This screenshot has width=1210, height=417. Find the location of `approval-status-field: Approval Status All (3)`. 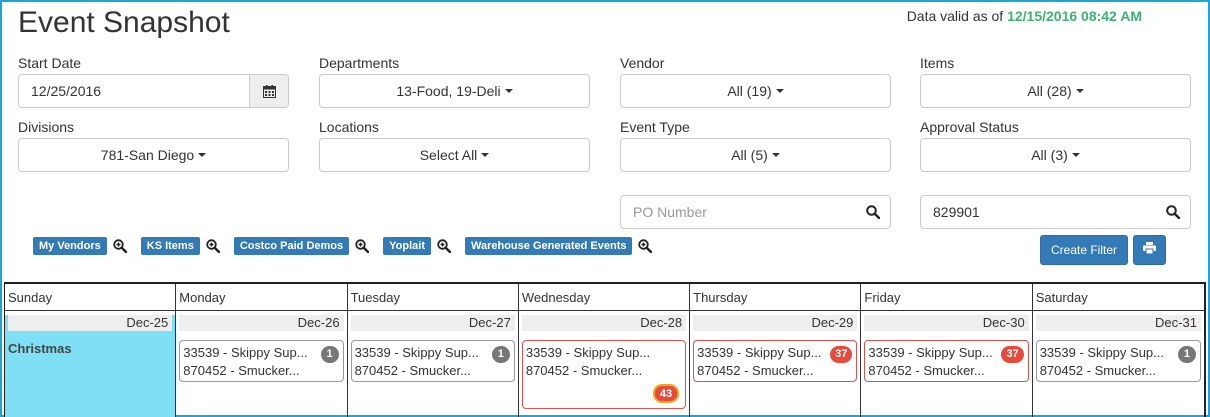

approval-status-field: Approval Status All (3) is located at coordinates (1055, 145).